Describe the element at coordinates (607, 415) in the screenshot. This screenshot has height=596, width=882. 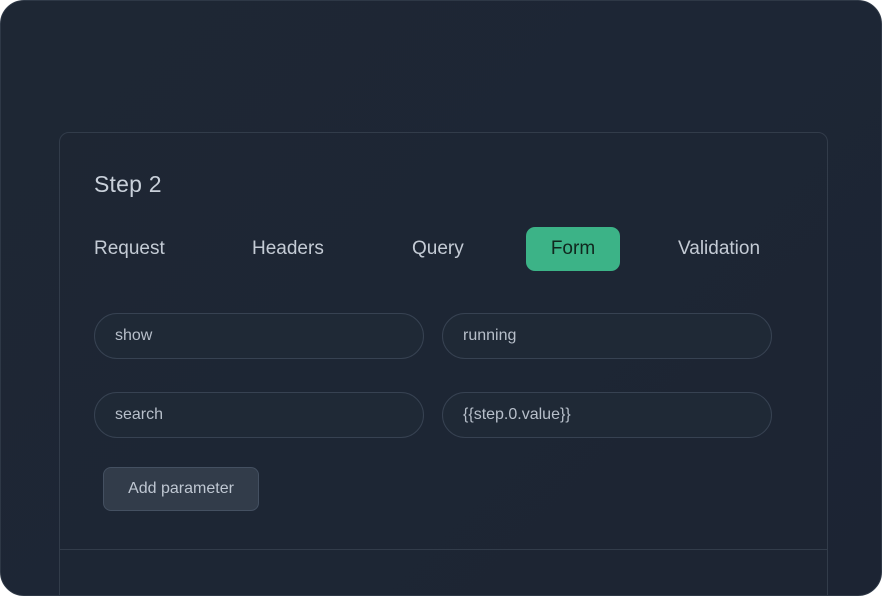
I see `param-value-field: {{step.0.value}}` at that location.